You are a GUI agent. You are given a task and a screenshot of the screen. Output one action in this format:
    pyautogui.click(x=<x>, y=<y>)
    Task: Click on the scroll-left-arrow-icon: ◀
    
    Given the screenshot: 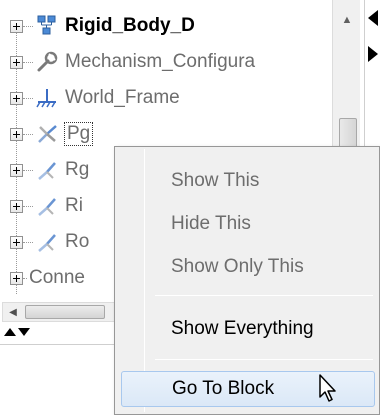 What is the action you would take?
    pyautogui.click(x=13, y=312)
    